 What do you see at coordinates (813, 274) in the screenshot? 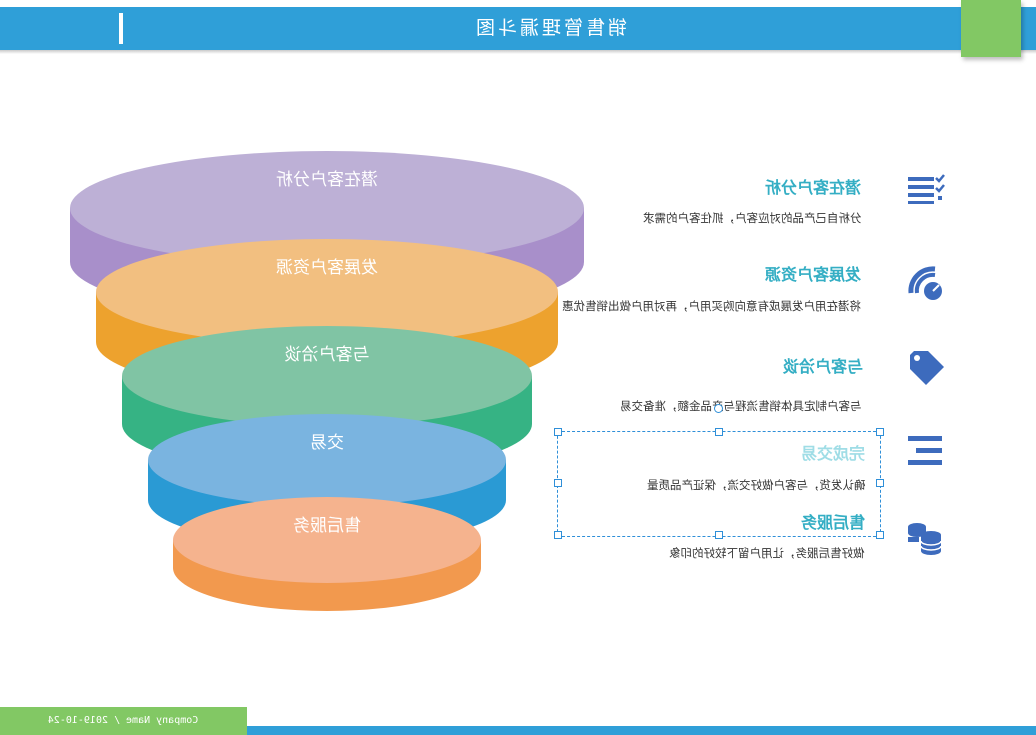
I see `stage-title: 发展客户资源` at bounding box center [813, 274].